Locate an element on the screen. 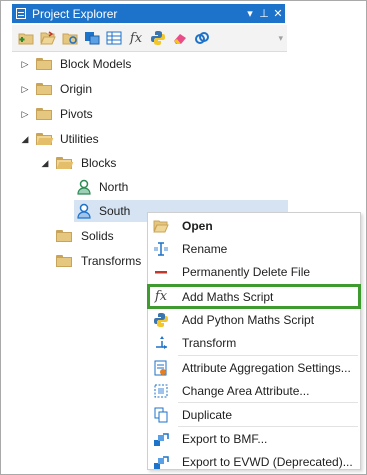  menu-item-label: Add Maths Script is located at coordinates (228, 296).